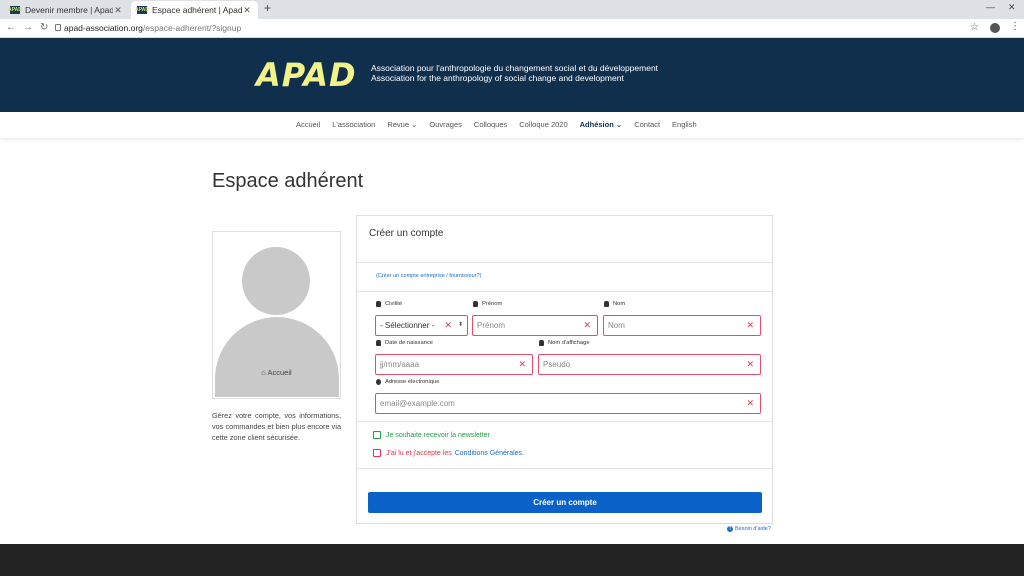 The image size is (1024, 576). What do you see at coordinates (460, 325) in the screenshot?
I see `select-arrows-icon: ⬍` at bounding box center [460, 325].